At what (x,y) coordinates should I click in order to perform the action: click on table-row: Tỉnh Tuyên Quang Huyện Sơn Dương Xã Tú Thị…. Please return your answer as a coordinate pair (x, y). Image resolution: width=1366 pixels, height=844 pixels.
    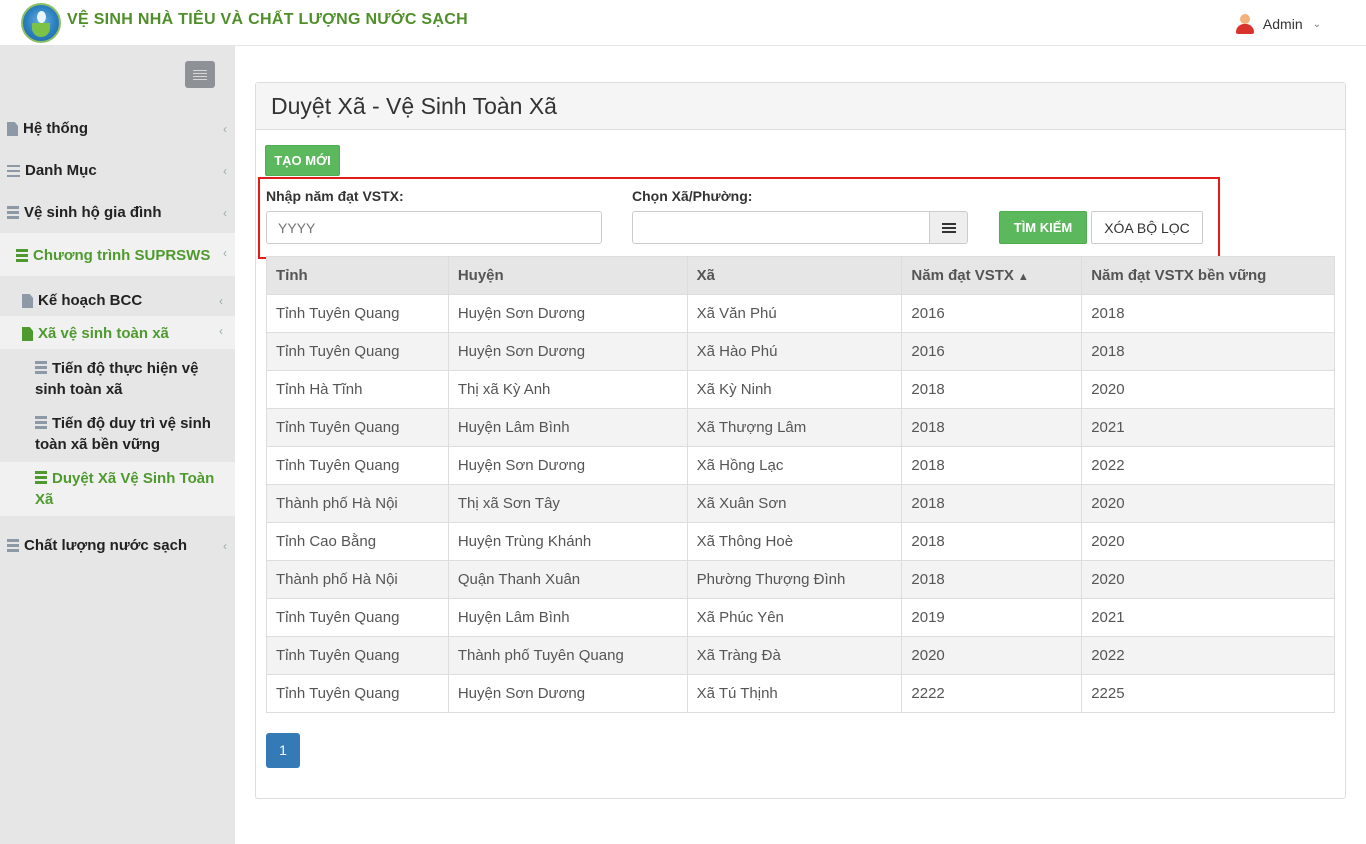
    Looking at the image, I should click on (800, 693).